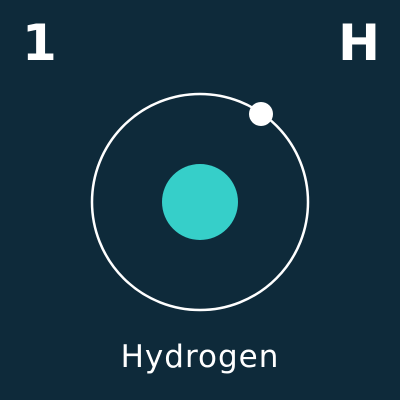 This screenshot has height=400, width=400. I want to click on nucleus-icon, so click(200, 202).